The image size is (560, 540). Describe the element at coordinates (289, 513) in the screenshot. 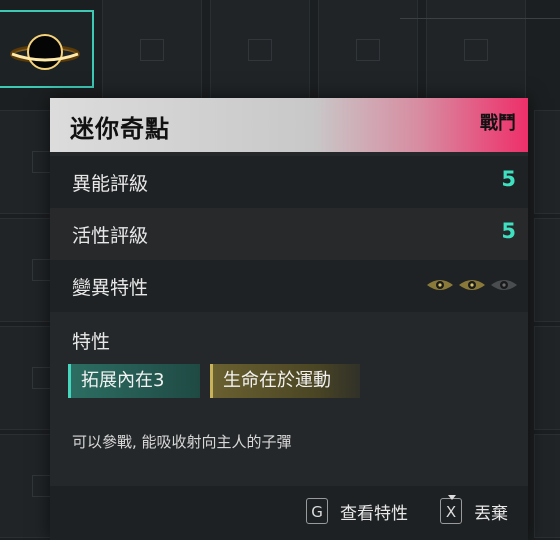

I see `tooltip-footer: G 查看特性 X 丟棄` at that location.